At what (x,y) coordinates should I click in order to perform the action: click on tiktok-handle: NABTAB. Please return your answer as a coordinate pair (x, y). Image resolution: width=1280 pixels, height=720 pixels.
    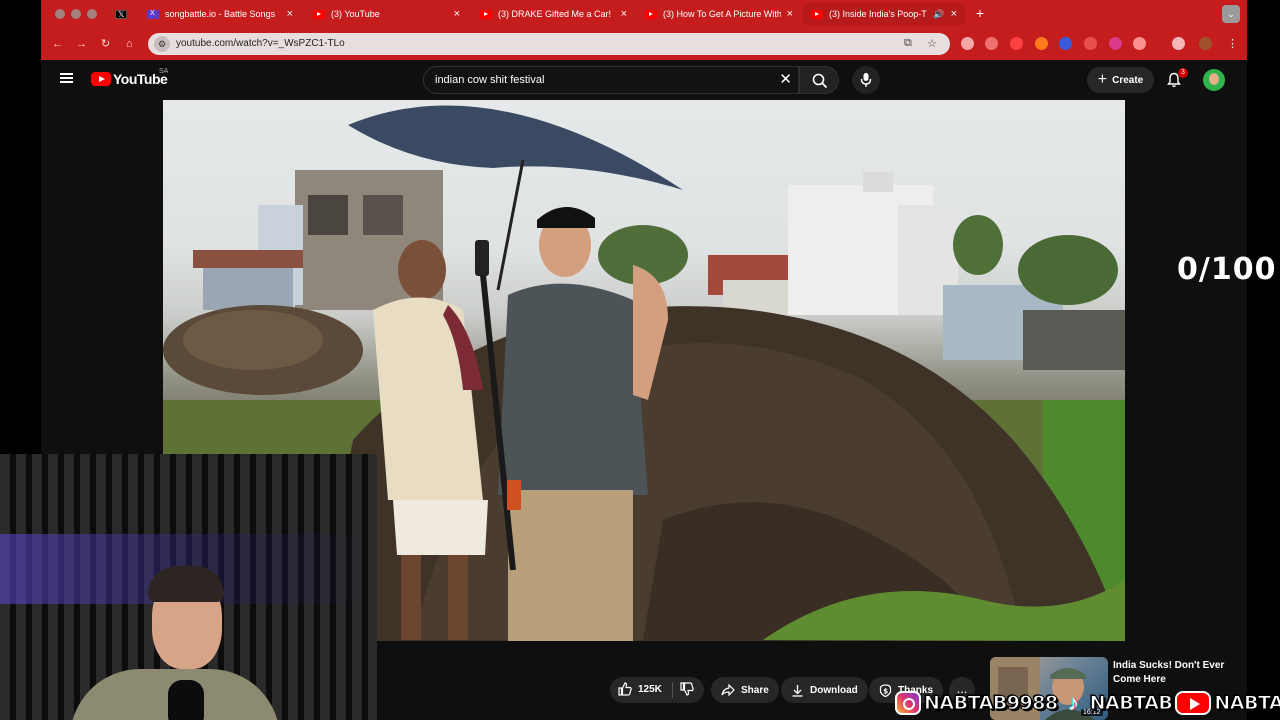
    Looking at the image, I should click on (1131, 703).